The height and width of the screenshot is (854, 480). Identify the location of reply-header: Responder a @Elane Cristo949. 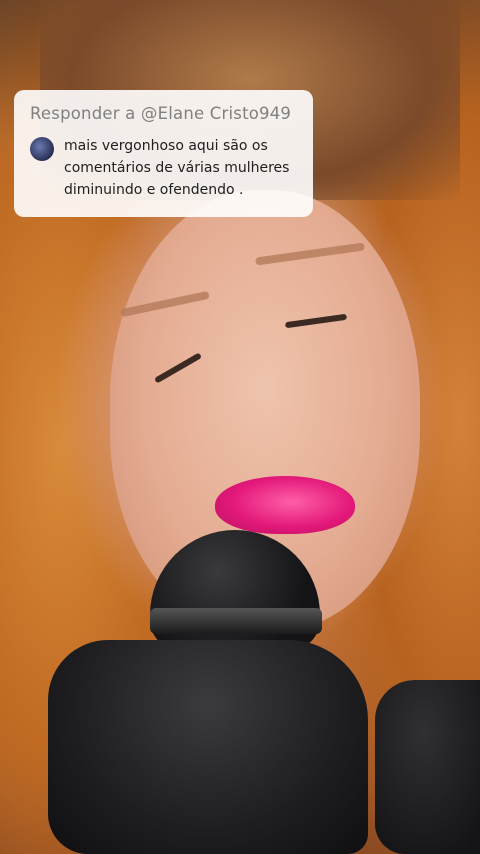
(161, 113).